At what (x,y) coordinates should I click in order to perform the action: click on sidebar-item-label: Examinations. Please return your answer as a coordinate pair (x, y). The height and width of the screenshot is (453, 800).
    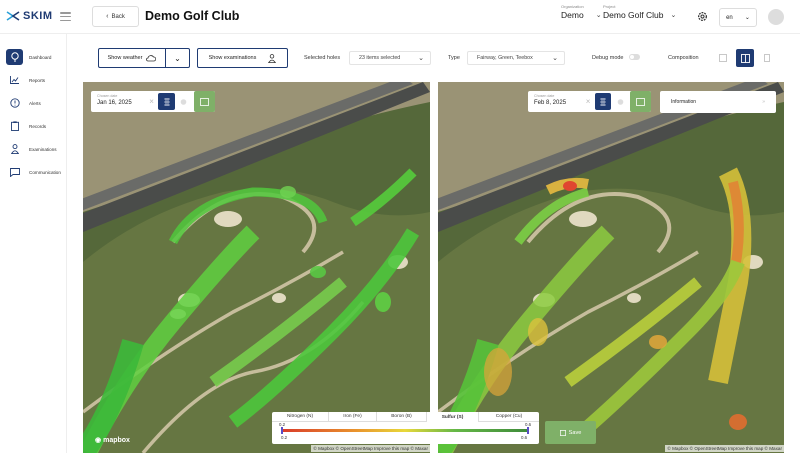
    Looking at the image, I should click on (43, 149).